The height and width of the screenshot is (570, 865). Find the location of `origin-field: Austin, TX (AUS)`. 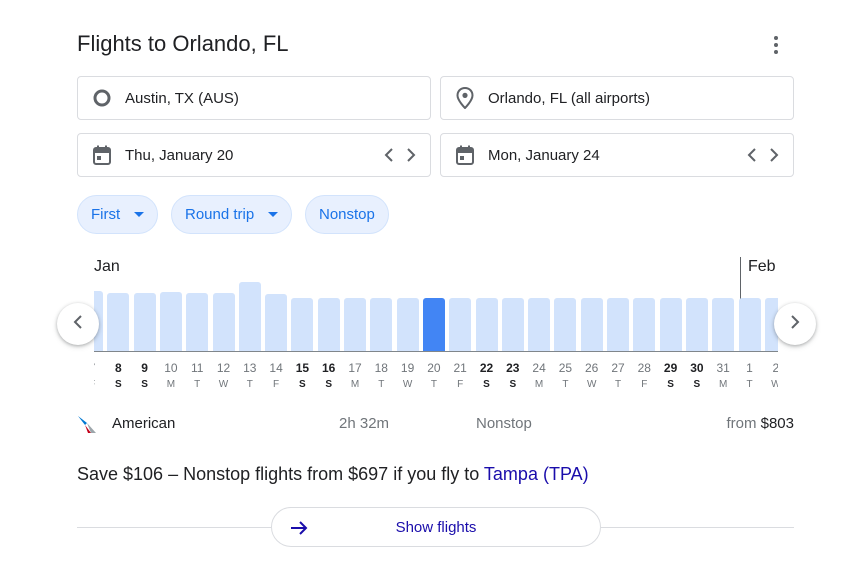

origin-field: Austin, TX (AUS) is located at coordinates (254, 98).